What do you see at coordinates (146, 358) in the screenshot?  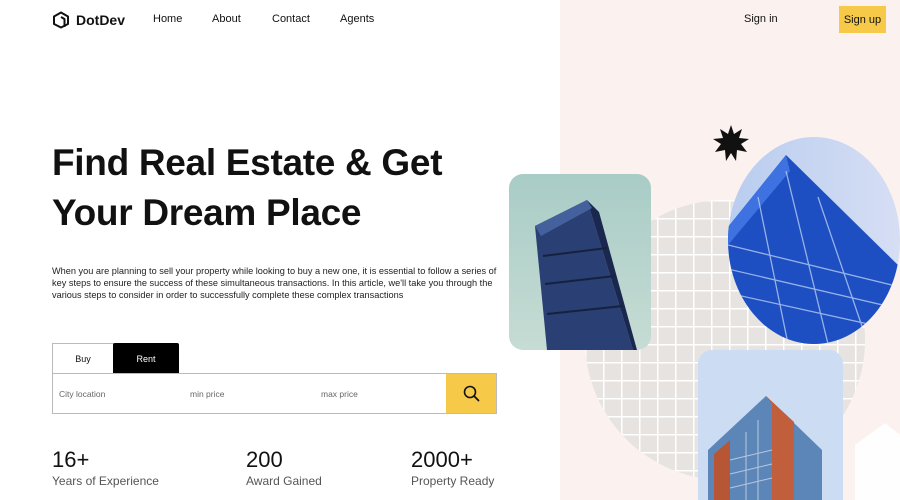 I see `tab-rent: Rent` at bounding box center [146, 358].